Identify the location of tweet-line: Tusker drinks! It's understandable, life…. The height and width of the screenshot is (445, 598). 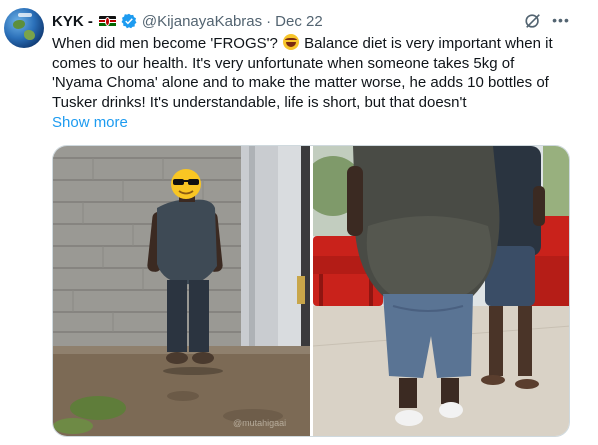
(259, 102).